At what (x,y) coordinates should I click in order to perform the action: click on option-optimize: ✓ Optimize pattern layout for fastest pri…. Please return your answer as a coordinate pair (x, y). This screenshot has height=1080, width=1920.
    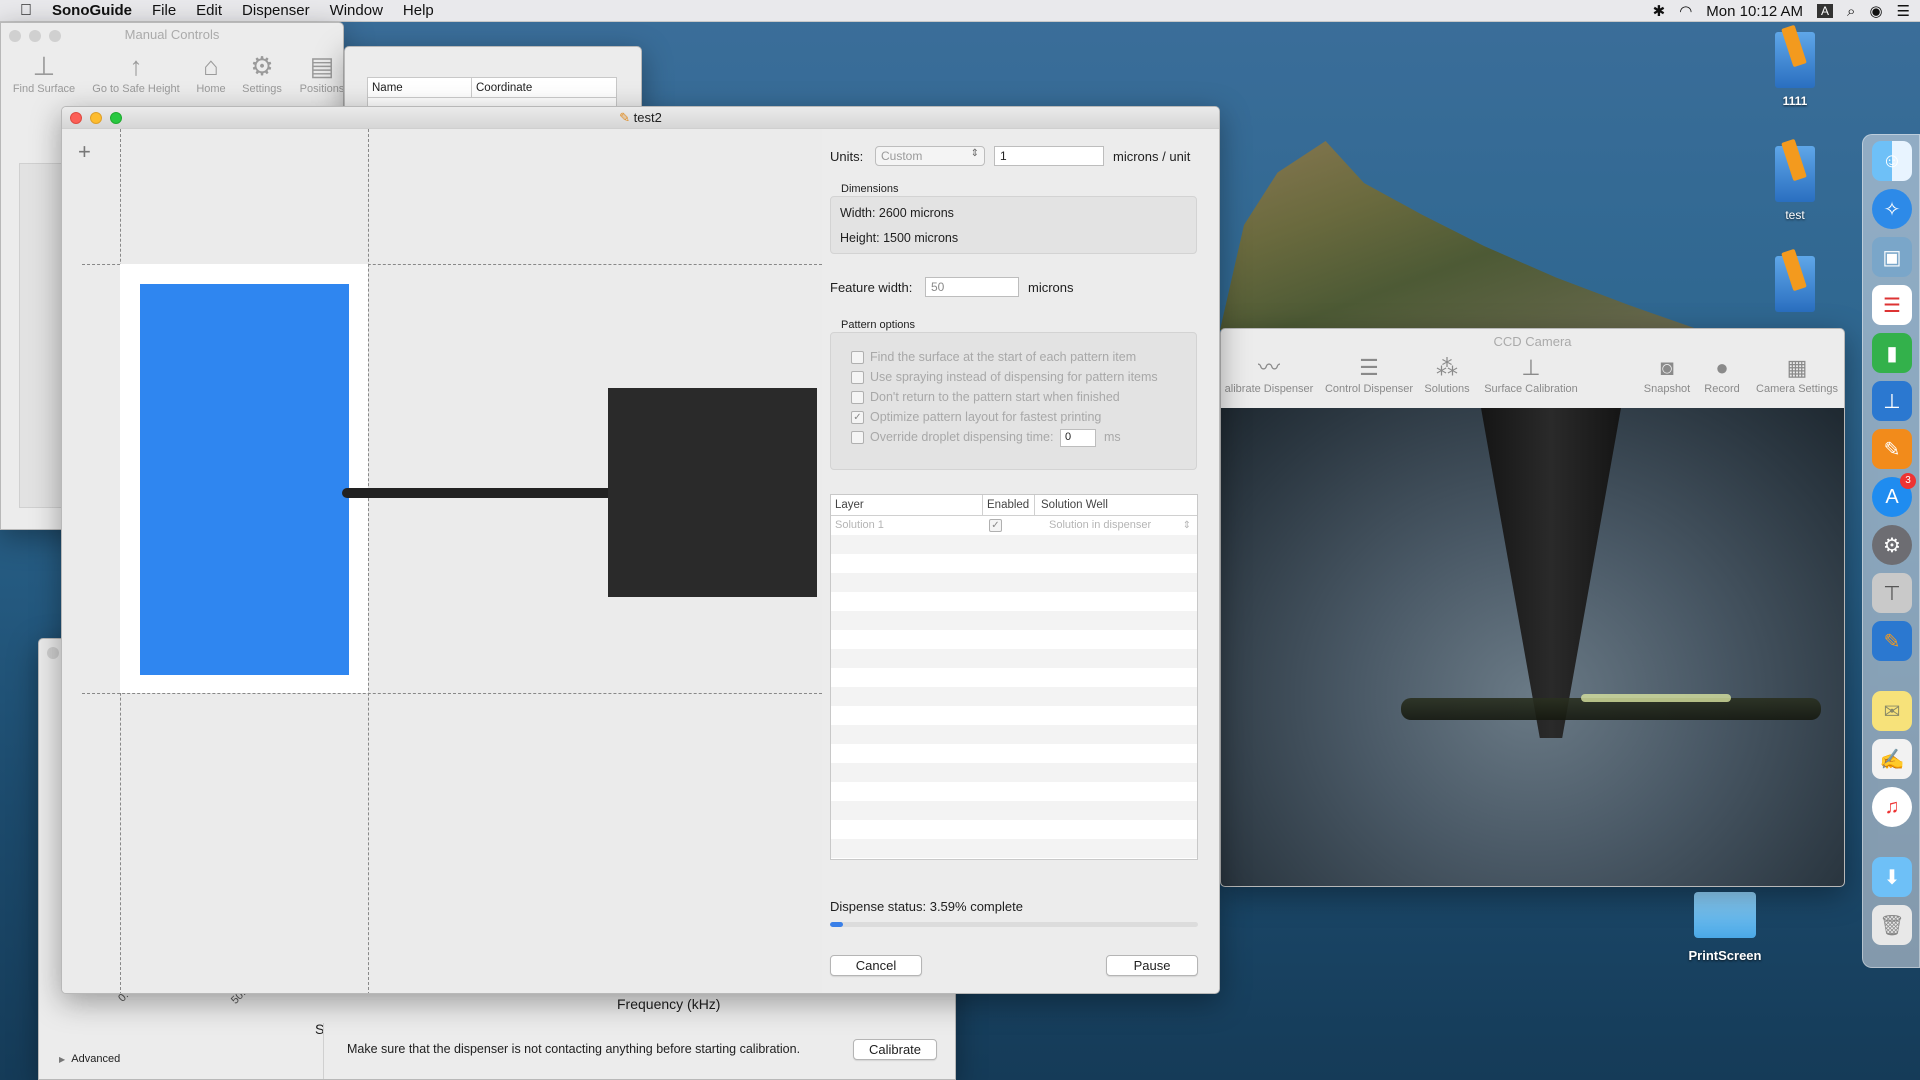
    Looking at the image, I should click on (976, 417).